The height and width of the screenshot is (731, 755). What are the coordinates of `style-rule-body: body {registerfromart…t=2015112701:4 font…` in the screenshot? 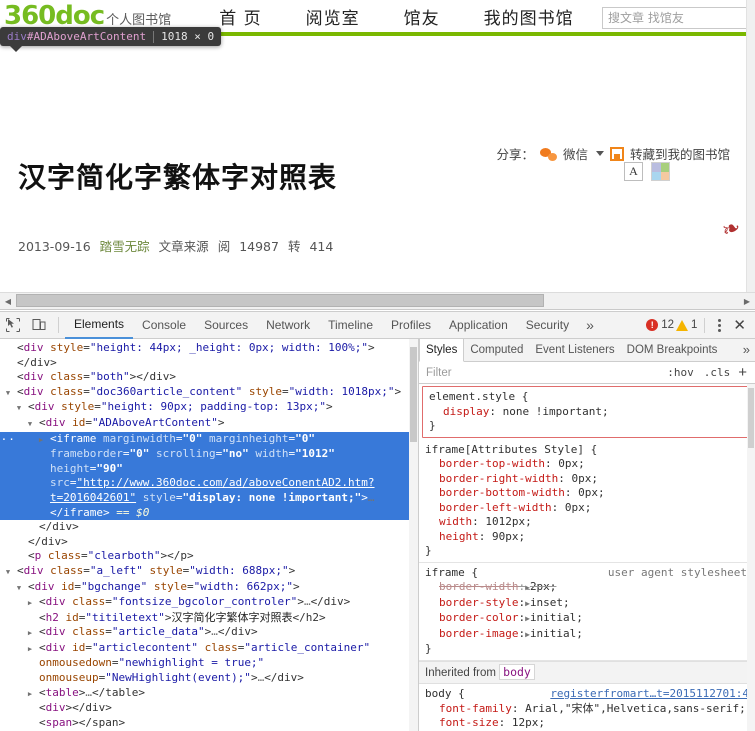 It's located at (587, 707).